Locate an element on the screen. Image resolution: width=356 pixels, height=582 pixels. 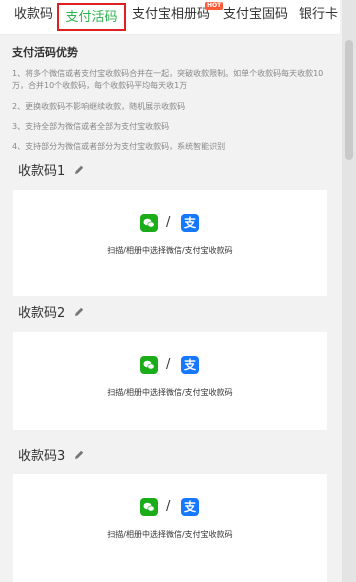
code-label-1: 收款码1 is located at coordinates (51, 169).